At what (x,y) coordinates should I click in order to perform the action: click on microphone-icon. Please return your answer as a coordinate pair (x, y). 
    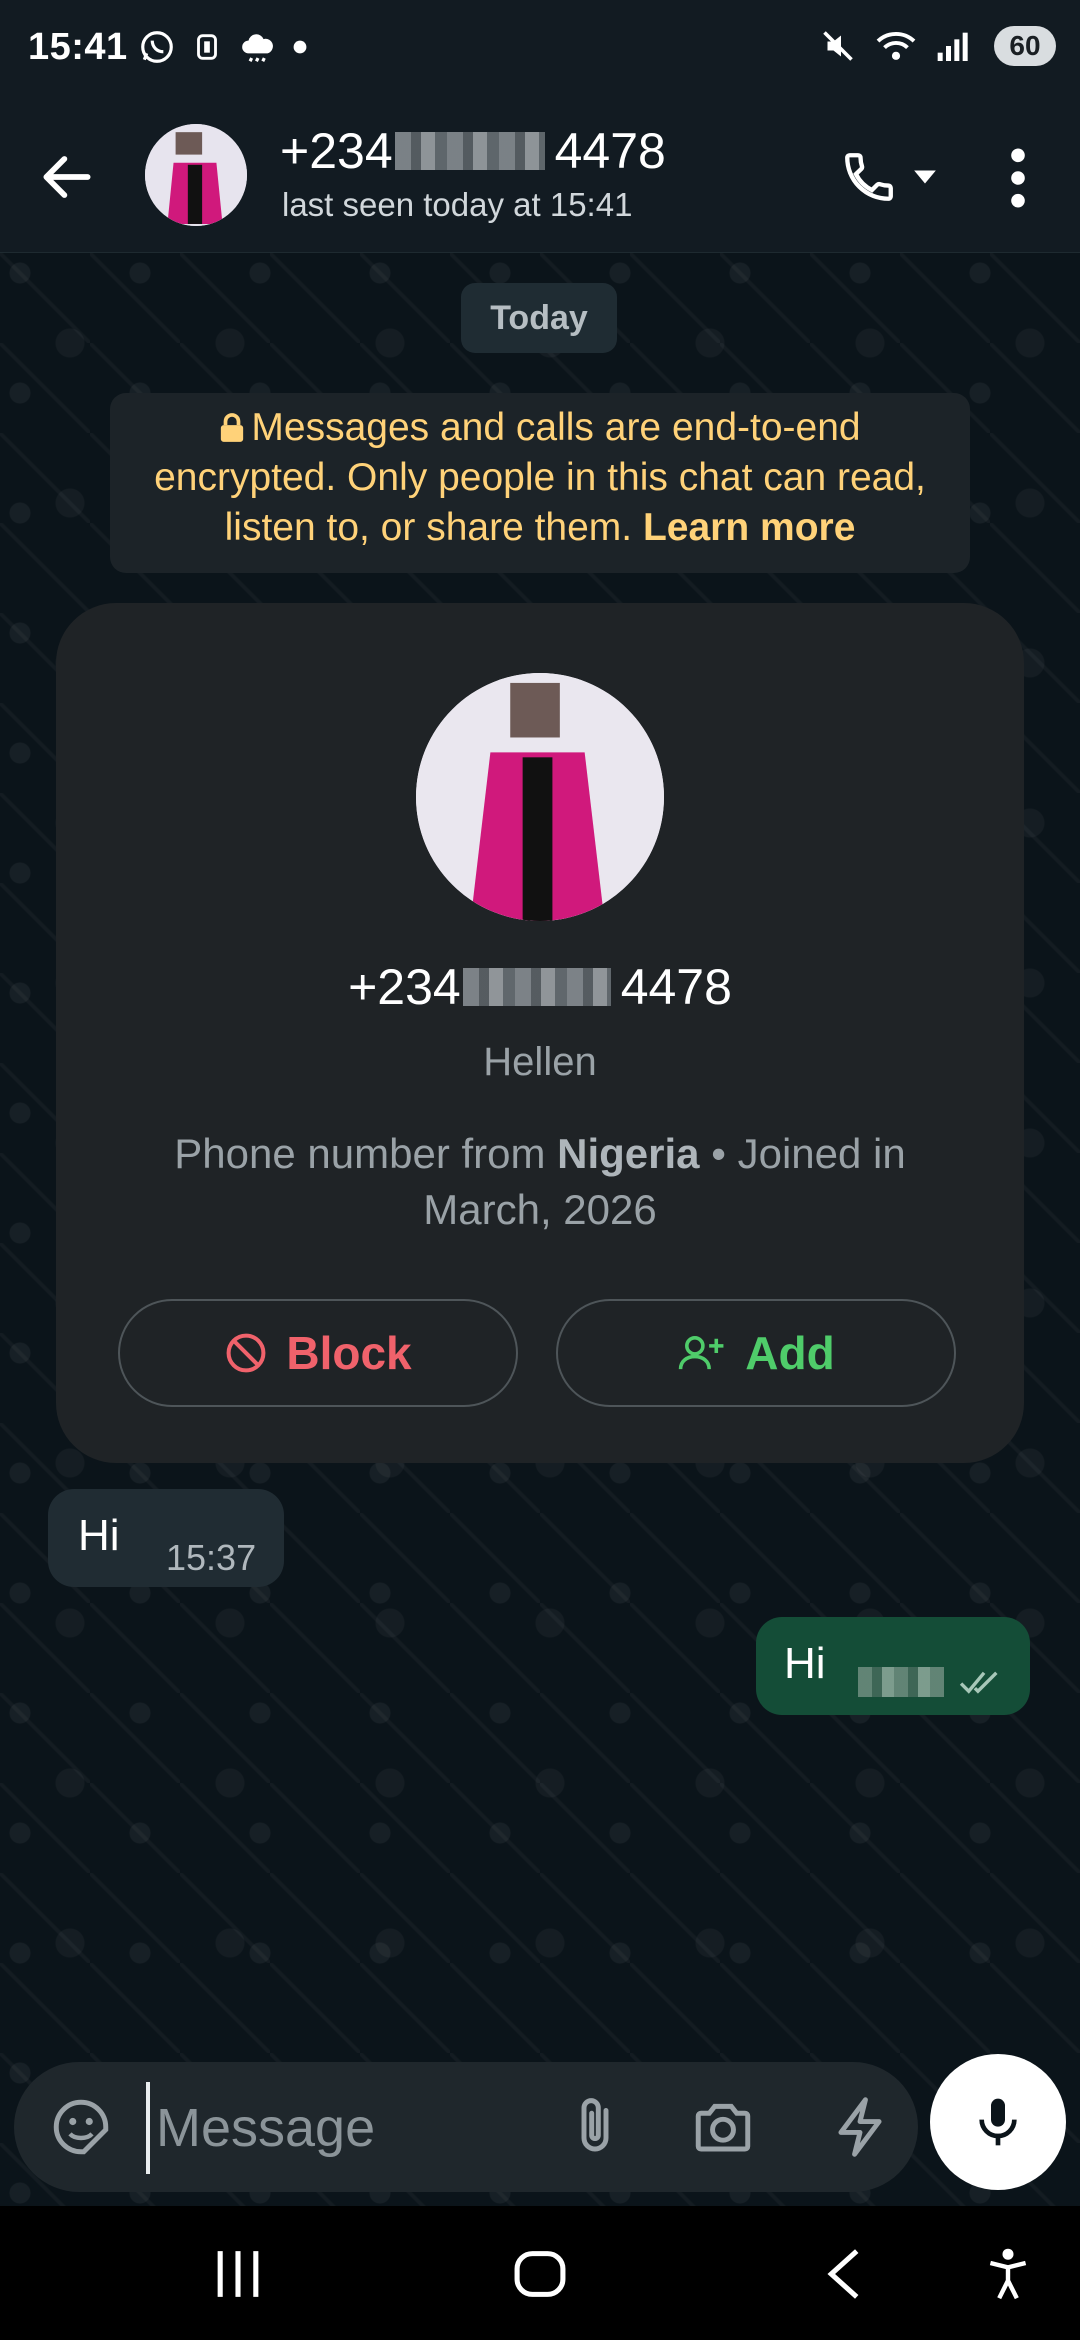
    Looking at the image, I should click on (998, 2122).